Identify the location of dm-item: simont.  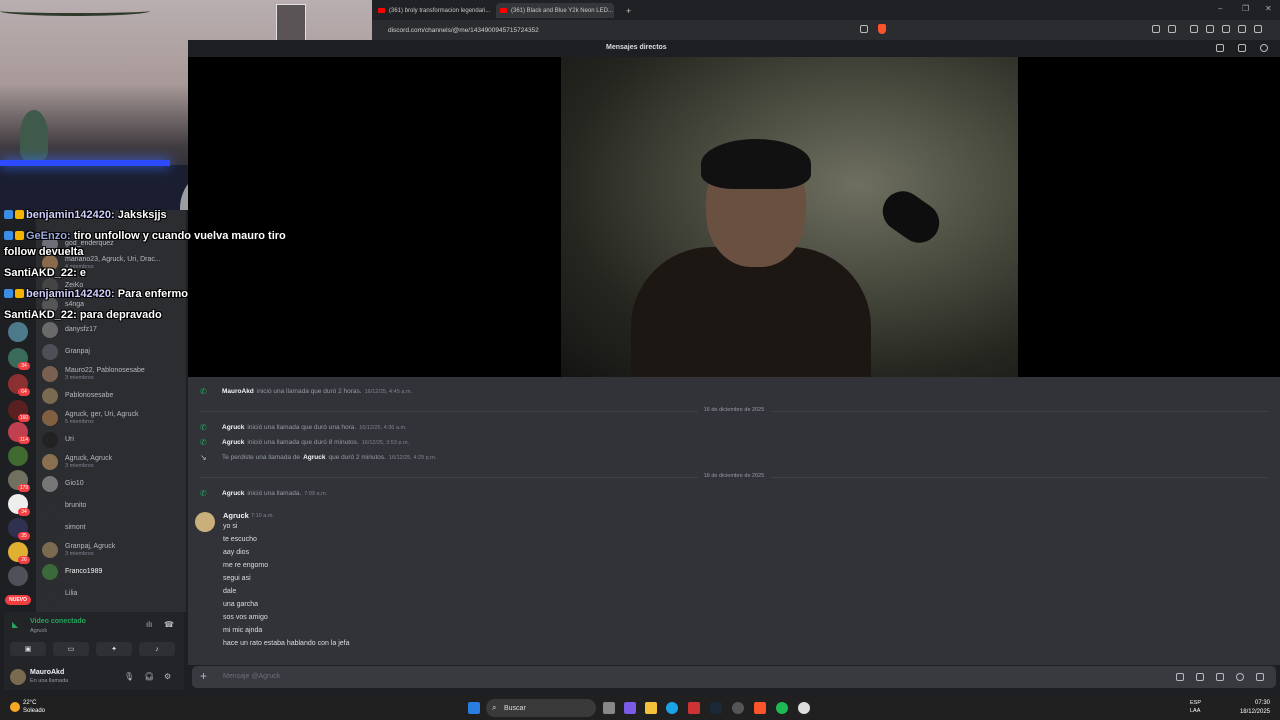
(112, 528).